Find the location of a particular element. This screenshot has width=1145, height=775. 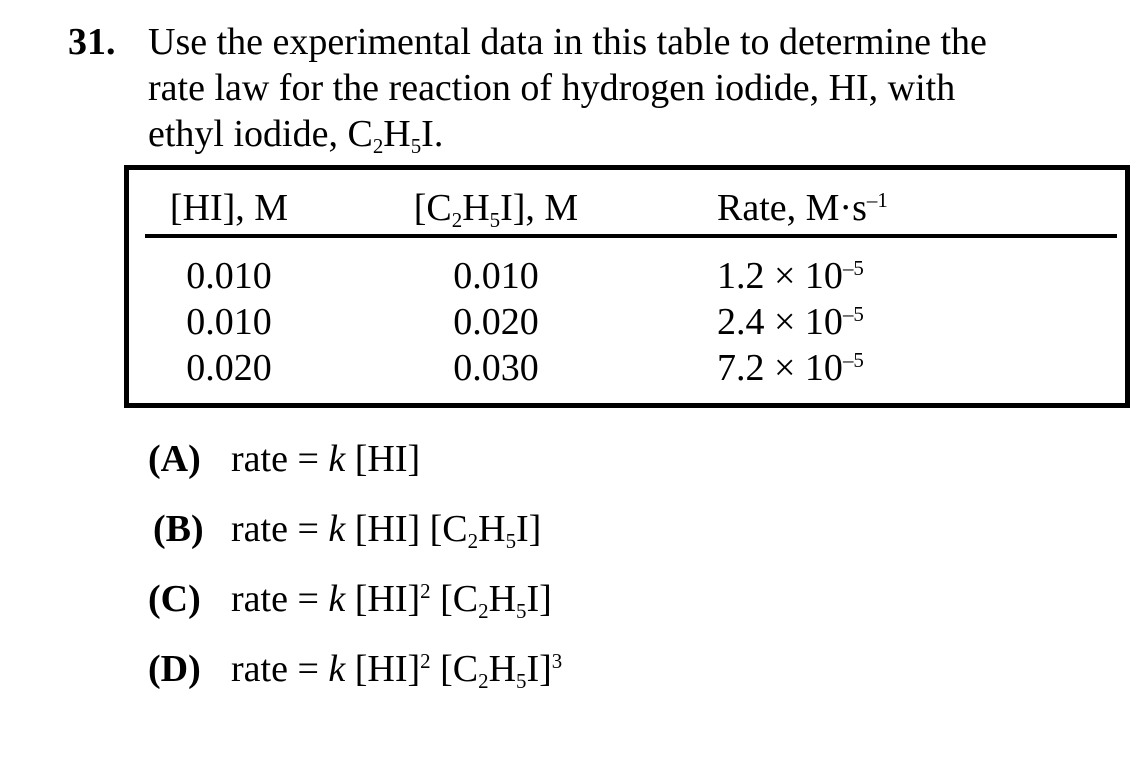

header-rate: Rate, M·s–1 is located at coordinates (802, 208).